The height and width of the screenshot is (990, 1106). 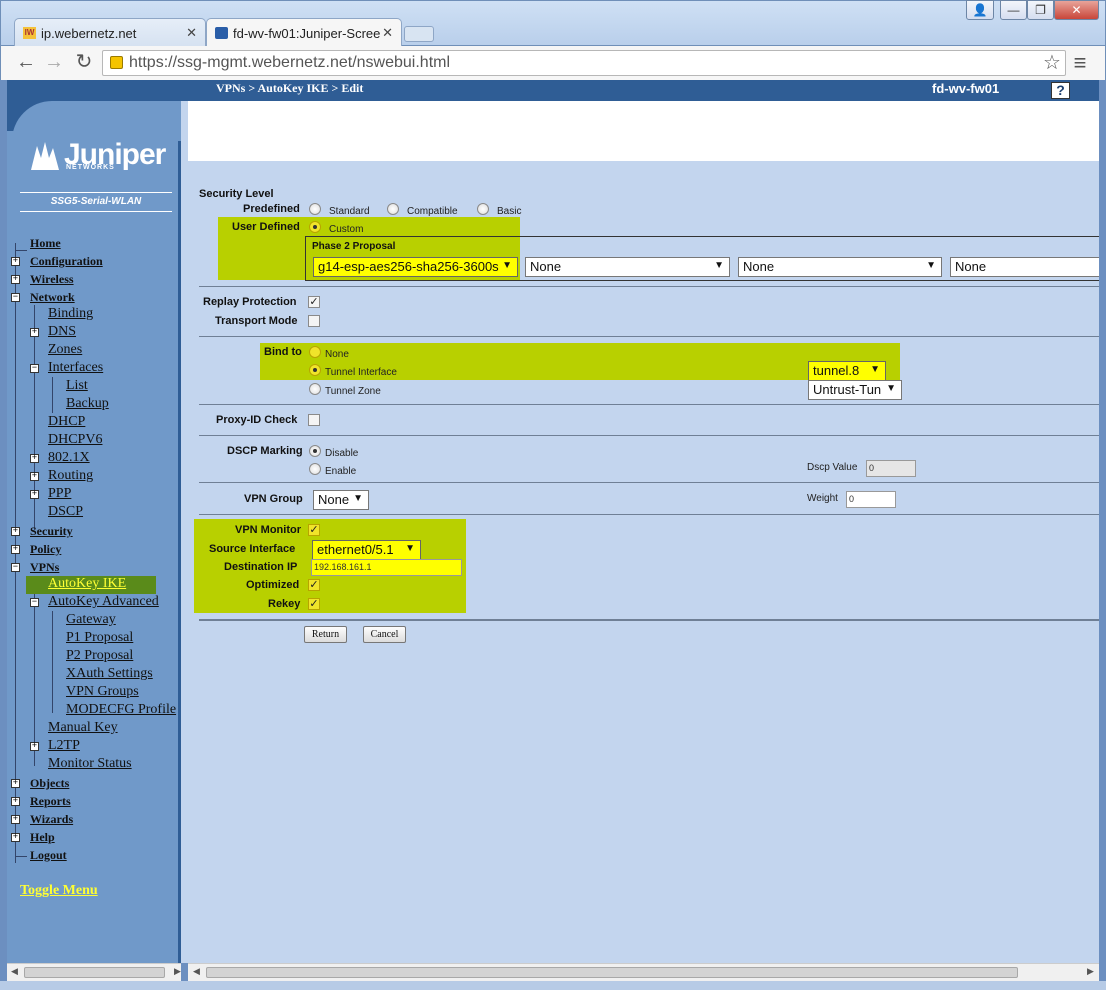 What do you see at coordinates (87, 584) in the screenshot?
I see `nav-autokey-ike: AutoKey IKE` at bounding box center [87, 584].